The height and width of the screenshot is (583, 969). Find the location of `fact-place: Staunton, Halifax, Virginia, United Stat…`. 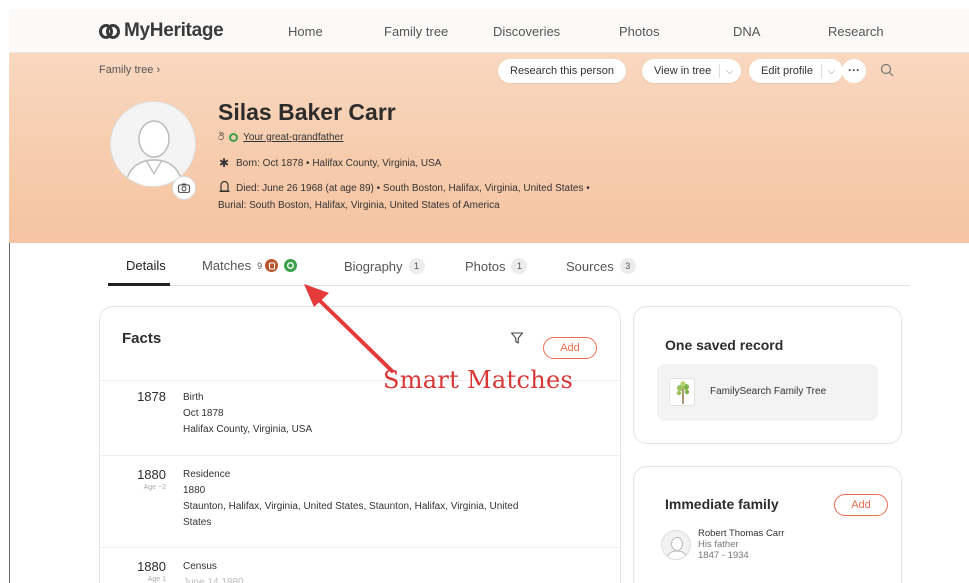

fact-place: Staunton, Halifax, Virginia, United Stat… is located at coordinates (351, 506).